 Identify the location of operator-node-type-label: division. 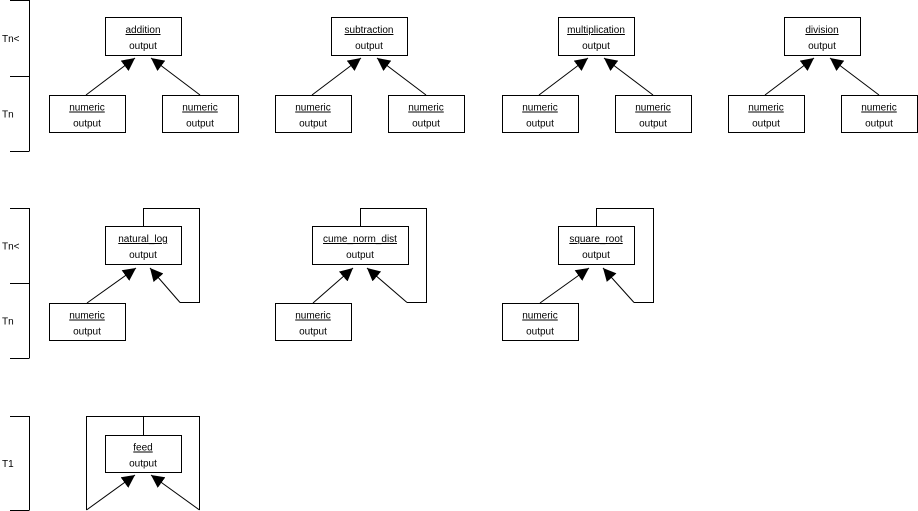
(821, 30).